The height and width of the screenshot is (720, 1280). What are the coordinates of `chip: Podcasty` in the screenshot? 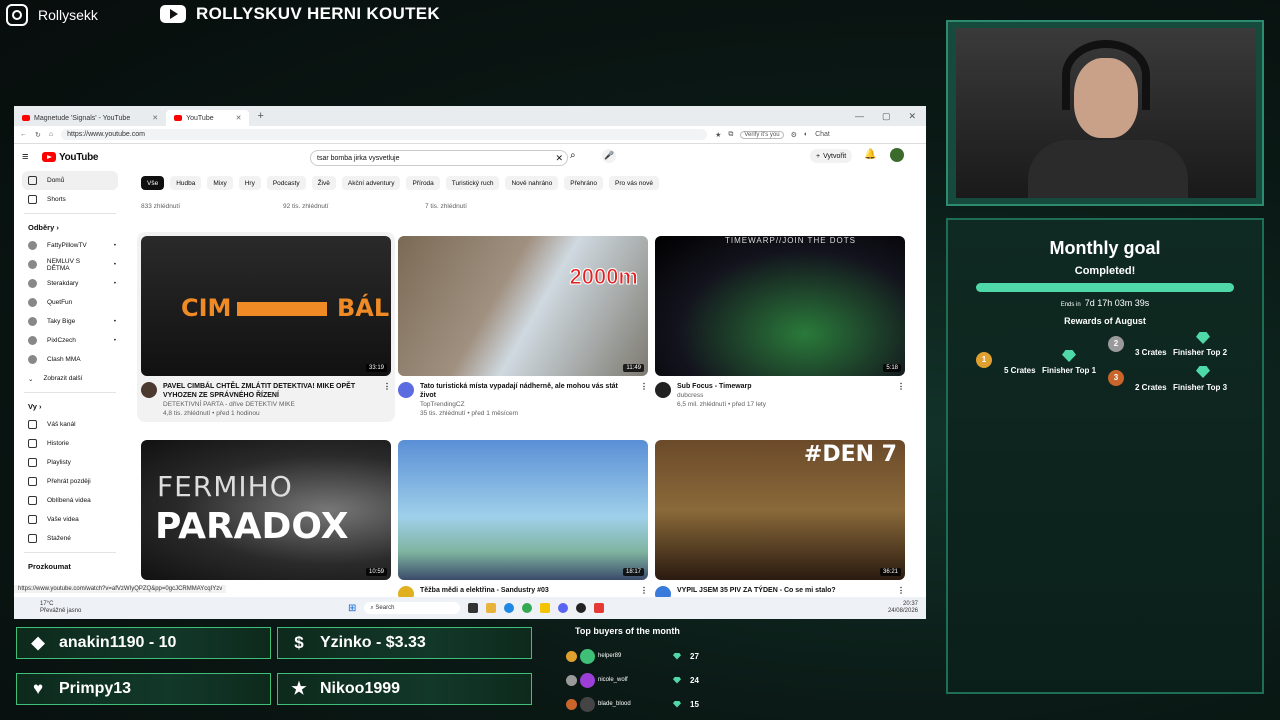 It's located at (286, 183).